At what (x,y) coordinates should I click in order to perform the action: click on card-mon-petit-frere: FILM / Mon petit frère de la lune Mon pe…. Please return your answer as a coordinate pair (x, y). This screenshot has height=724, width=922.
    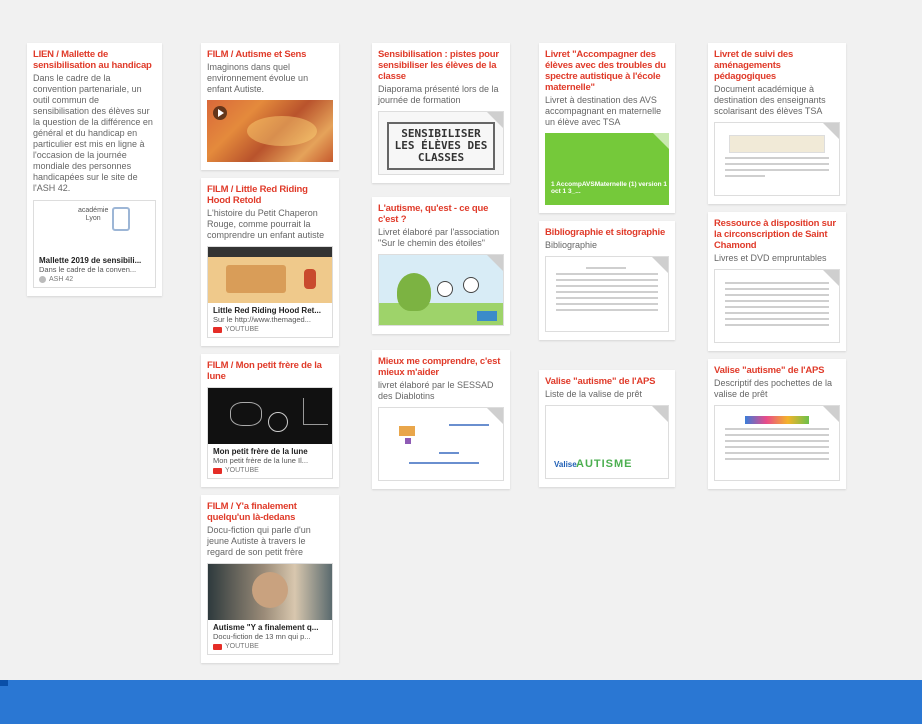
    Looking at the image, I should click on (270, 420).